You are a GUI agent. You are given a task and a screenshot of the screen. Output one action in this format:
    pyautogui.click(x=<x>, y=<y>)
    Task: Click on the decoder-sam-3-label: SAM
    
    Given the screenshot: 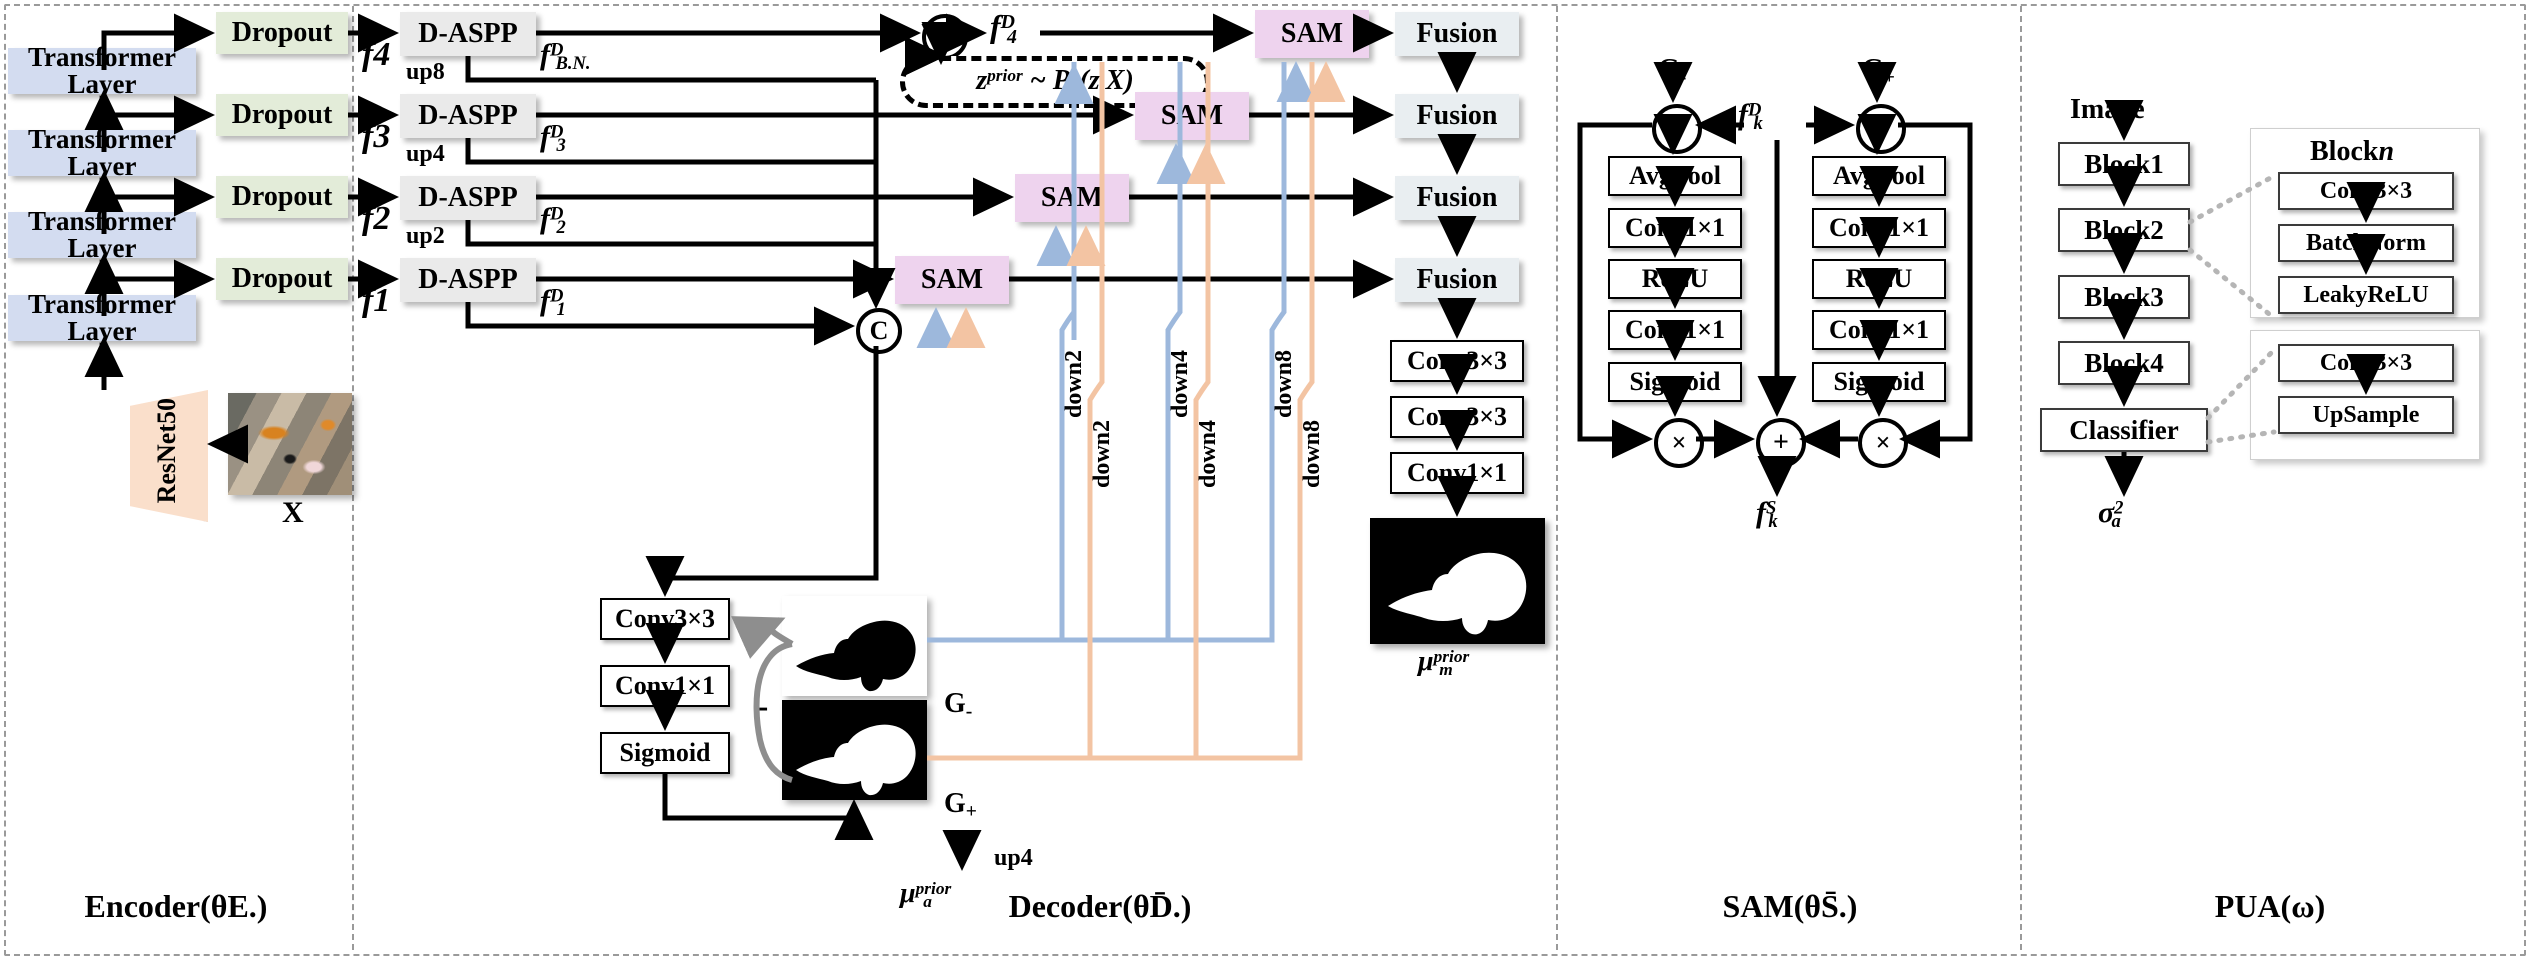 What is the action you would take?
    pyautogui.click(x=1072, y=197)
    